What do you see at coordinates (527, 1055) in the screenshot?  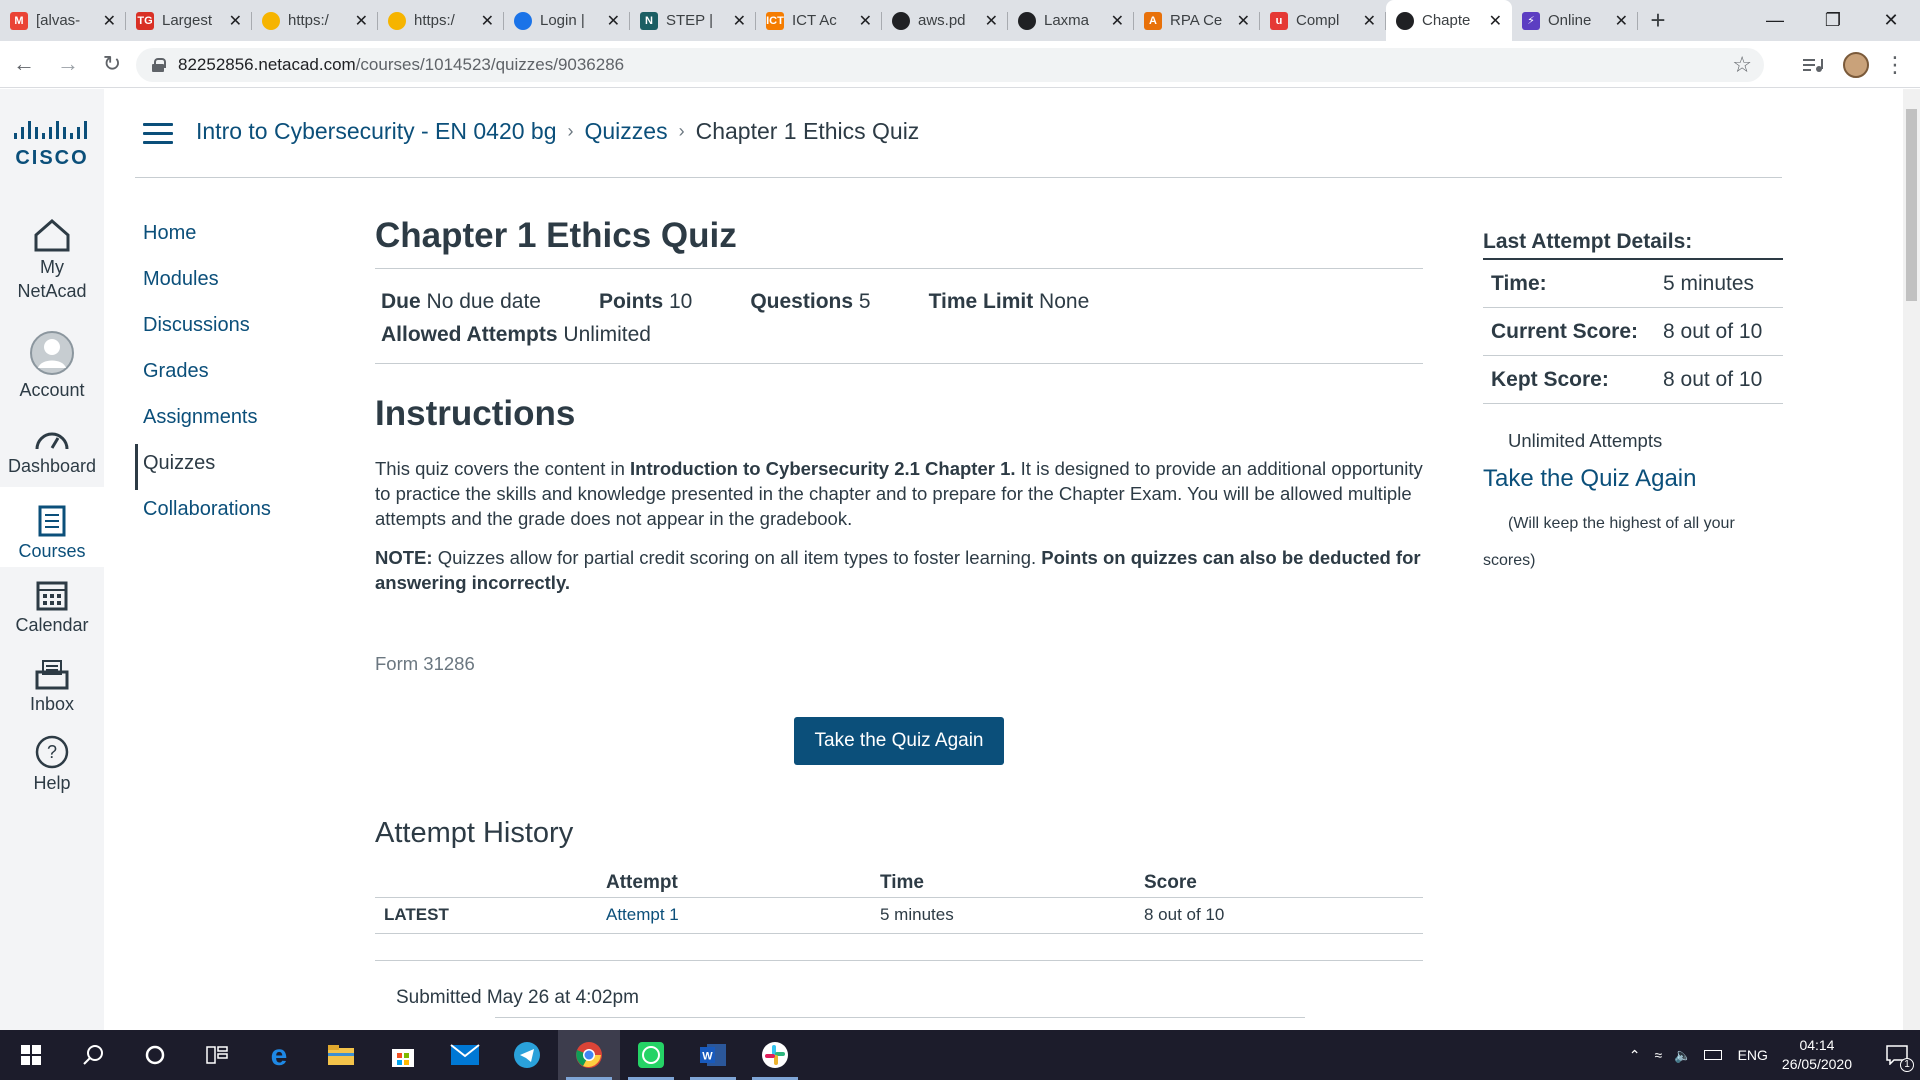 I see `telegram-icon` at bounding box center [527, 1055].